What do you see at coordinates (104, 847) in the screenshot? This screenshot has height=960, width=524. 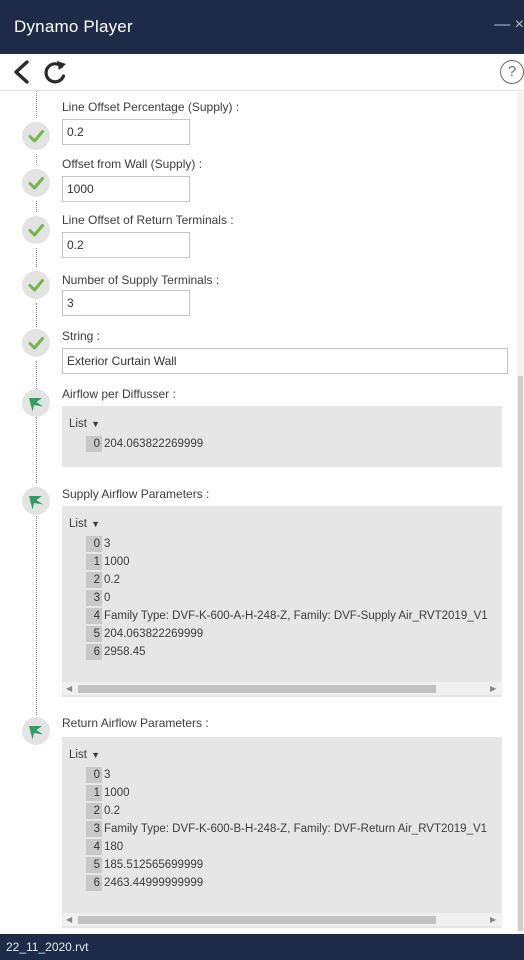 I see `list-item: 4 180` at bounding box center [104, 847].